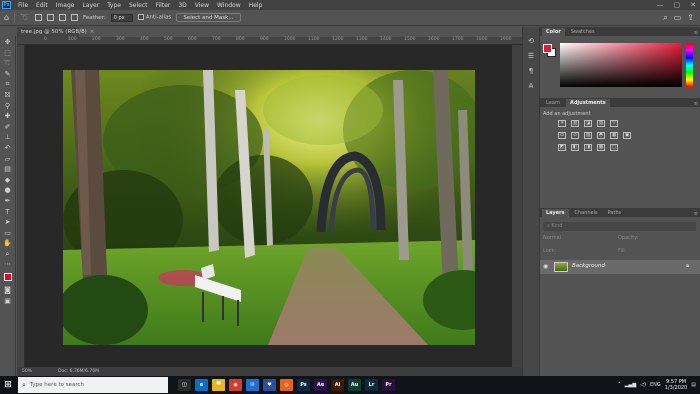 Image resolution: width=700 pixels, height=394 pixels. I want to click on taskbar-app-icon: Au, so click(354, 385).